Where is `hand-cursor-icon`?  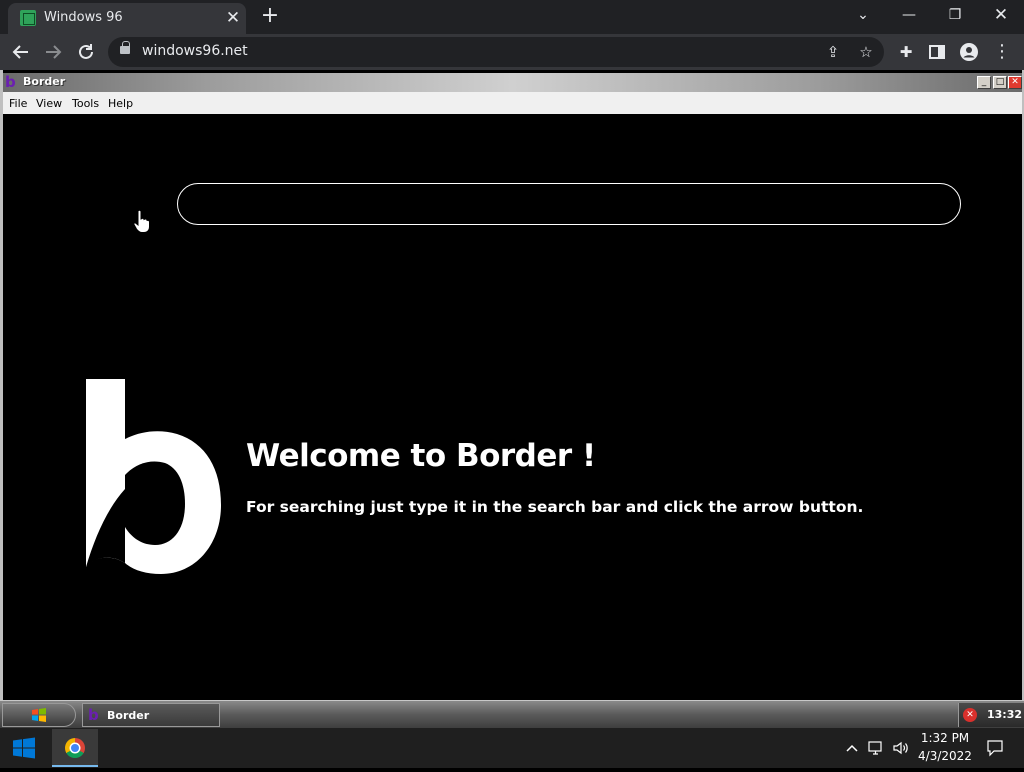
hand-cursor-icon is located at coordinates (141, 221).